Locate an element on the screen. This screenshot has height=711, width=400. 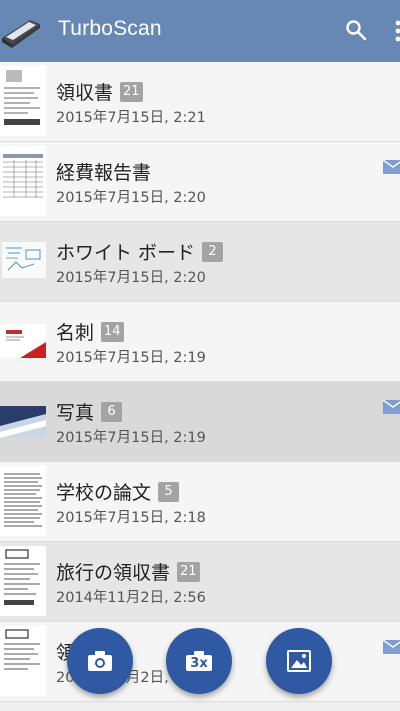
document-title: 経費報告書 is located at coordinates (104, 173).